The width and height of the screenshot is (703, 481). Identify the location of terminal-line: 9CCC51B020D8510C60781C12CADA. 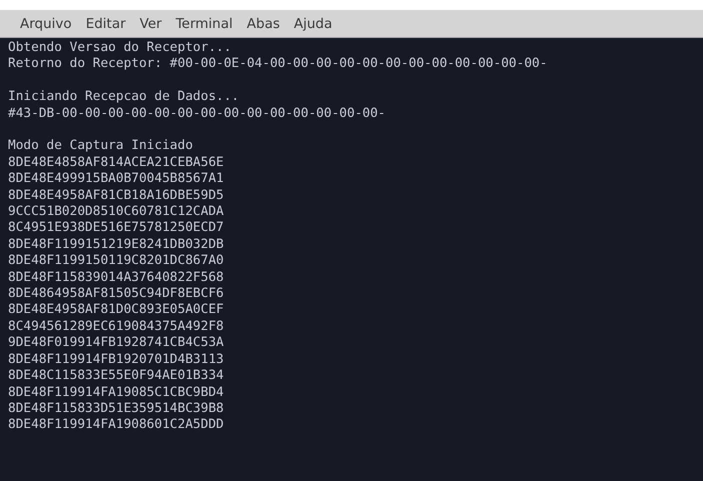
(116, 212).